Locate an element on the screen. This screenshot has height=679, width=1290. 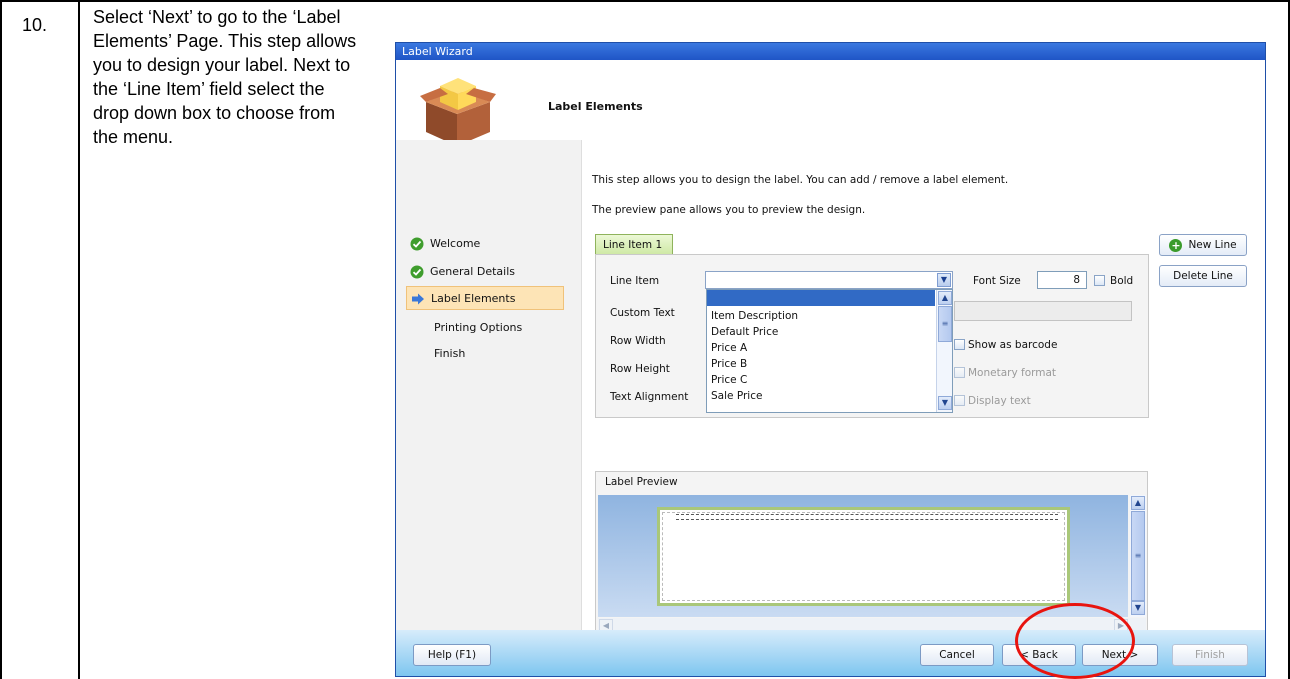
label-card-border is located at coordinates (863, 556).